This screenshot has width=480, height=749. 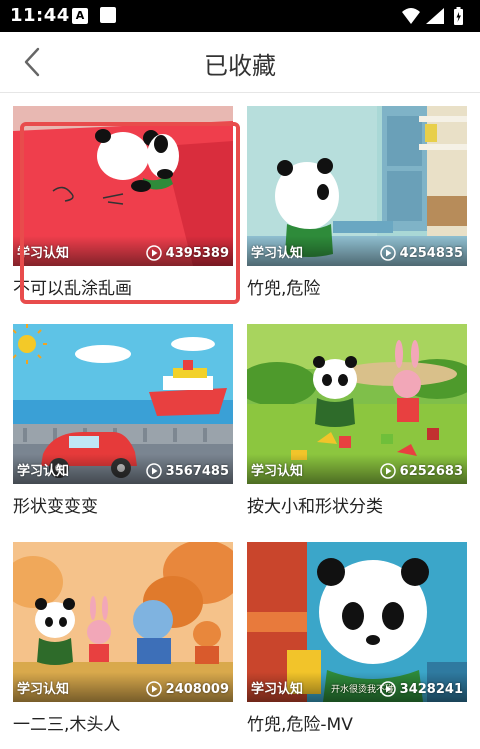 I want to click on video-thumbnail: 学习认知 2408009, so click(x=123, y=622).